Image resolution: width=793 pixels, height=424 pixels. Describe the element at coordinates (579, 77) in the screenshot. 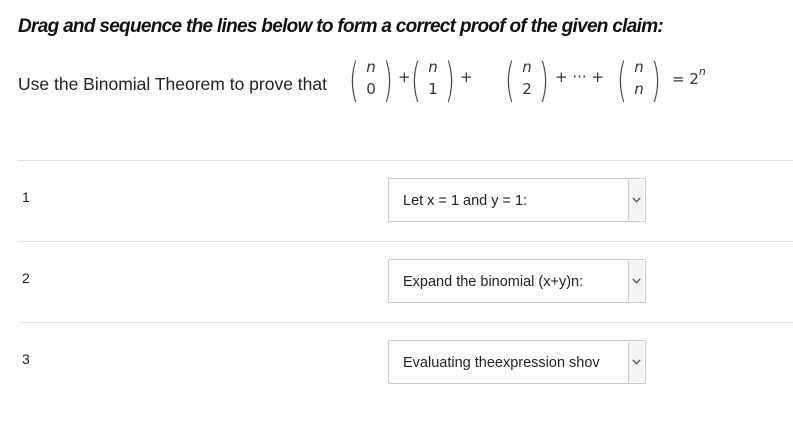

I see `ellipsis-sum: + ··· +` at that location.